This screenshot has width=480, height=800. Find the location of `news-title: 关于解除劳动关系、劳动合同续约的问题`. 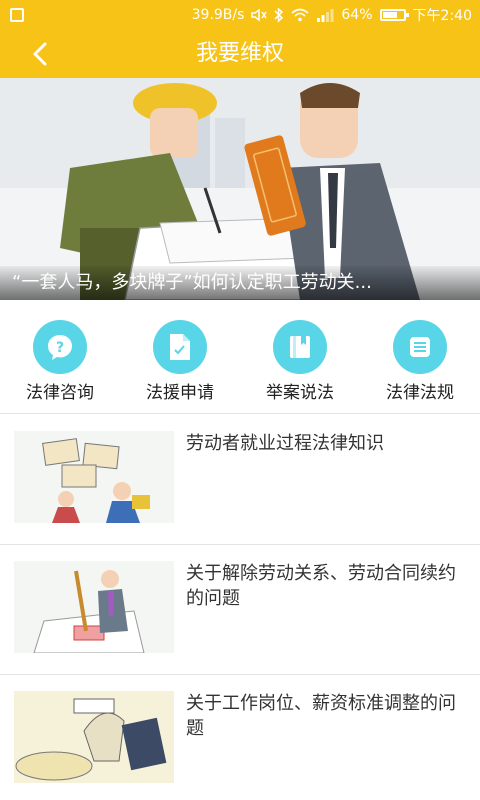

news-title: 关于解除劳动关系、劳动合同续约的问题 is located at coordinates (321, 586).